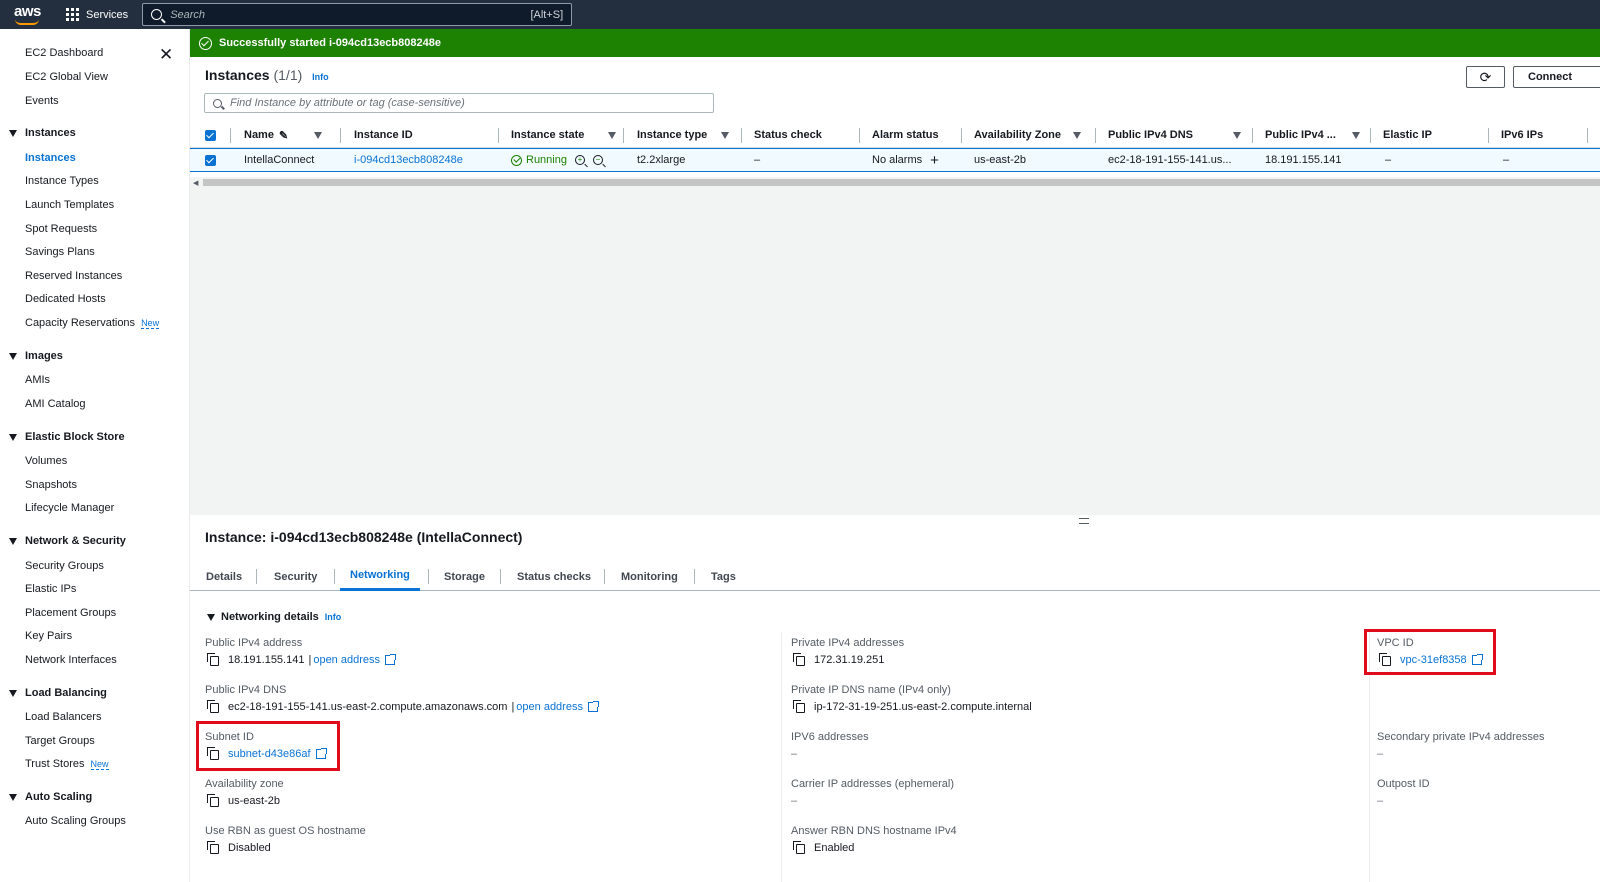  What do you see at coordinates (67, 437) in the screenshot?
I see `sidebar-section-ebs: Elastic Block Store` at bounding box center [67, 437].